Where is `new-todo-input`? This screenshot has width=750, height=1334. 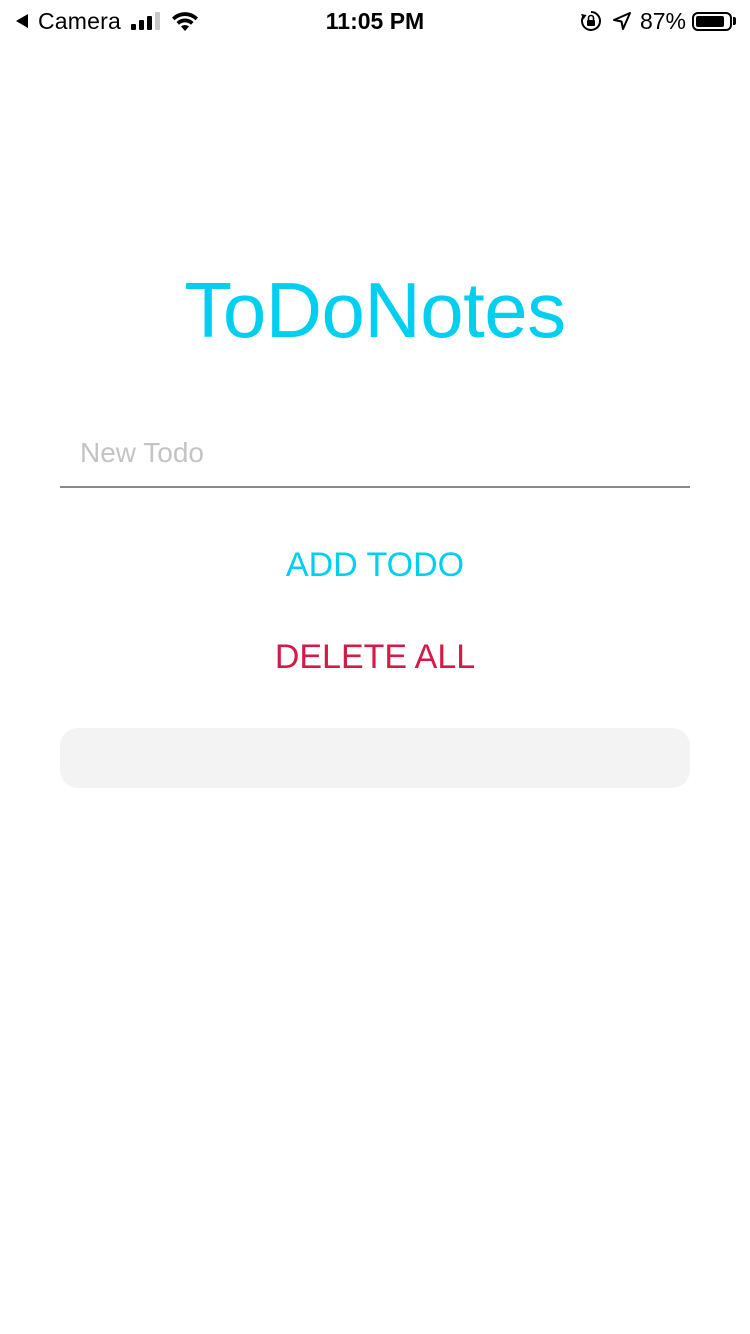
new-todo-input is located at coordinates (375, 453).